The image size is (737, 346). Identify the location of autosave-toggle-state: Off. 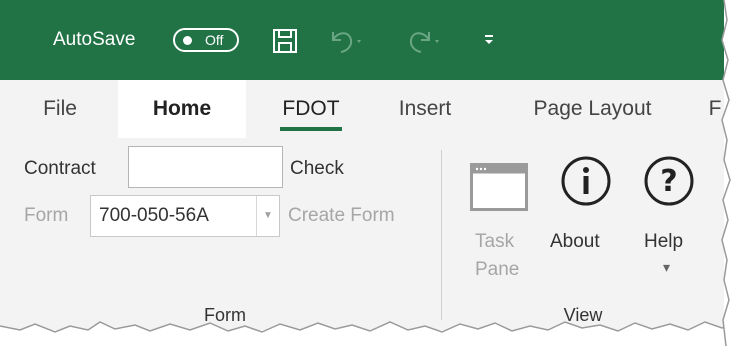
(214, 40).